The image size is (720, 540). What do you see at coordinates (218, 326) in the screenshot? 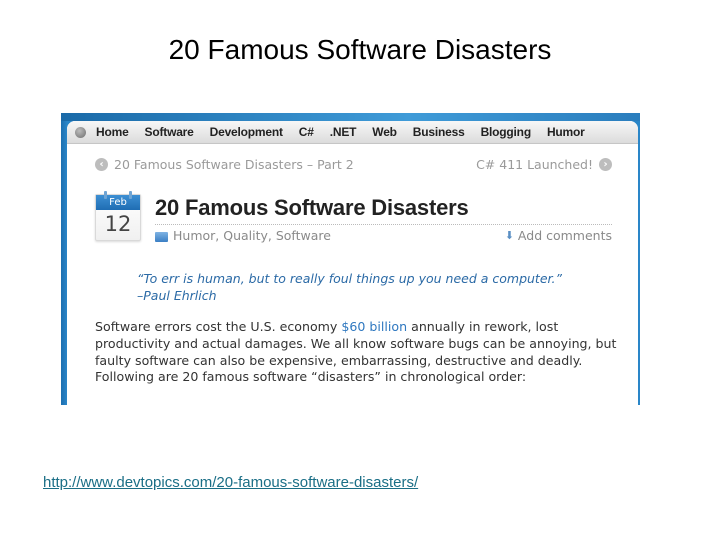
I see `body-text-start: Software errors cost the U.S. economy` at bounding box center [218, 326].